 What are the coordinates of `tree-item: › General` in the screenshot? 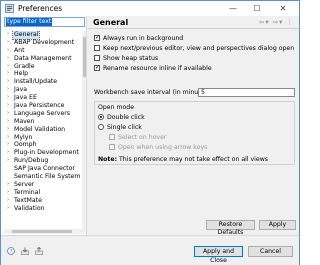 It's located at (45, 35).